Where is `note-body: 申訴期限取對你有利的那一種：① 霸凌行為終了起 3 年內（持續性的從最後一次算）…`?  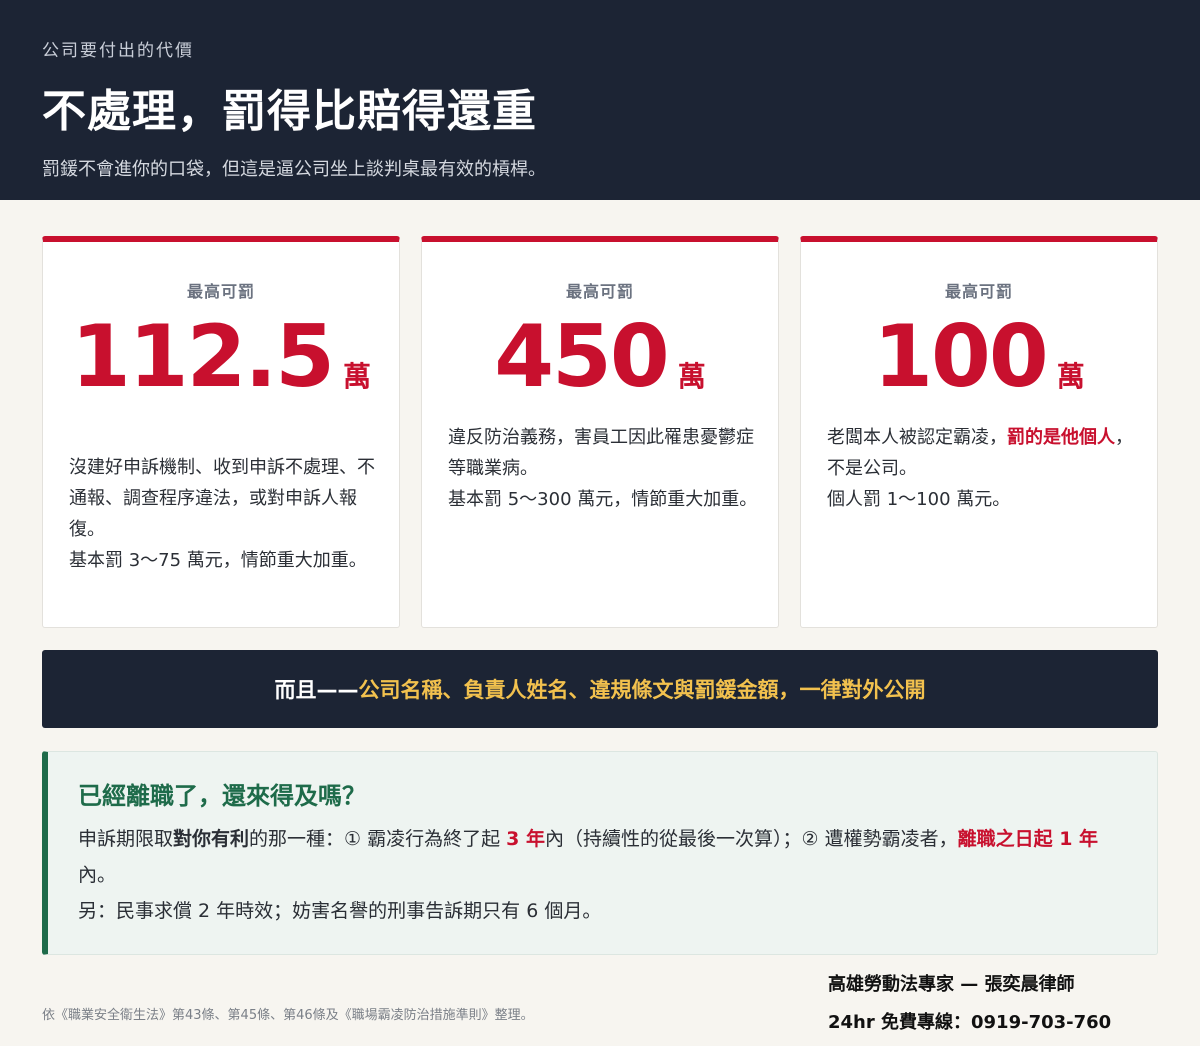
note-body: 申訴期限取對你有利的那一種：① 霸凌行為終了起 3 年內（持續性的從最後一次算）… is located at coordinates (602, 875).